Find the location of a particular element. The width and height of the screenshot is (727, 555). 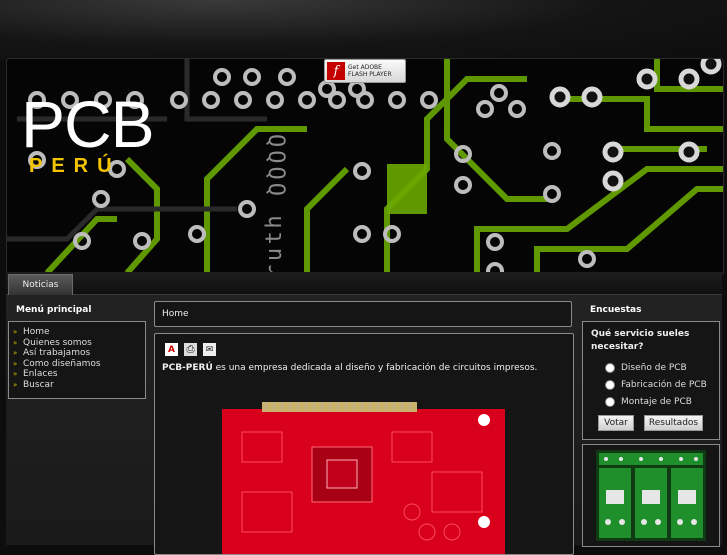

logo-peru: PERÚ is located at coordinates (75, 166).